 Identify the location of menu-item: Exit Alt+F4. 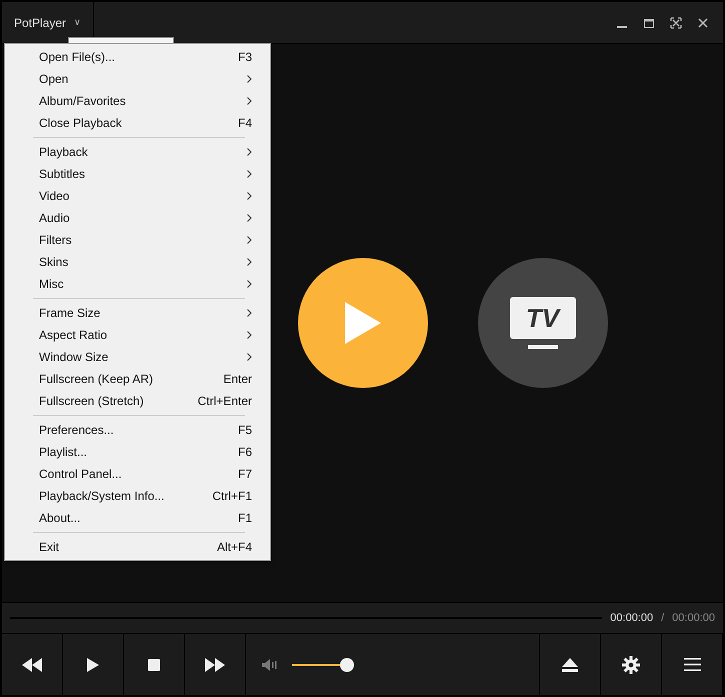
(137, 547).